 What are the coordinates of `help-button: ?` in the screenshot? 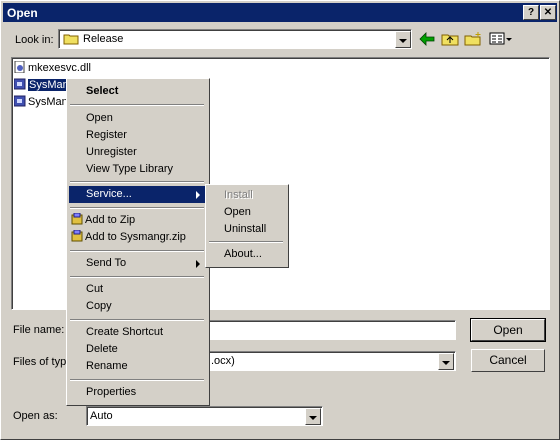 It's located at (531, 12).